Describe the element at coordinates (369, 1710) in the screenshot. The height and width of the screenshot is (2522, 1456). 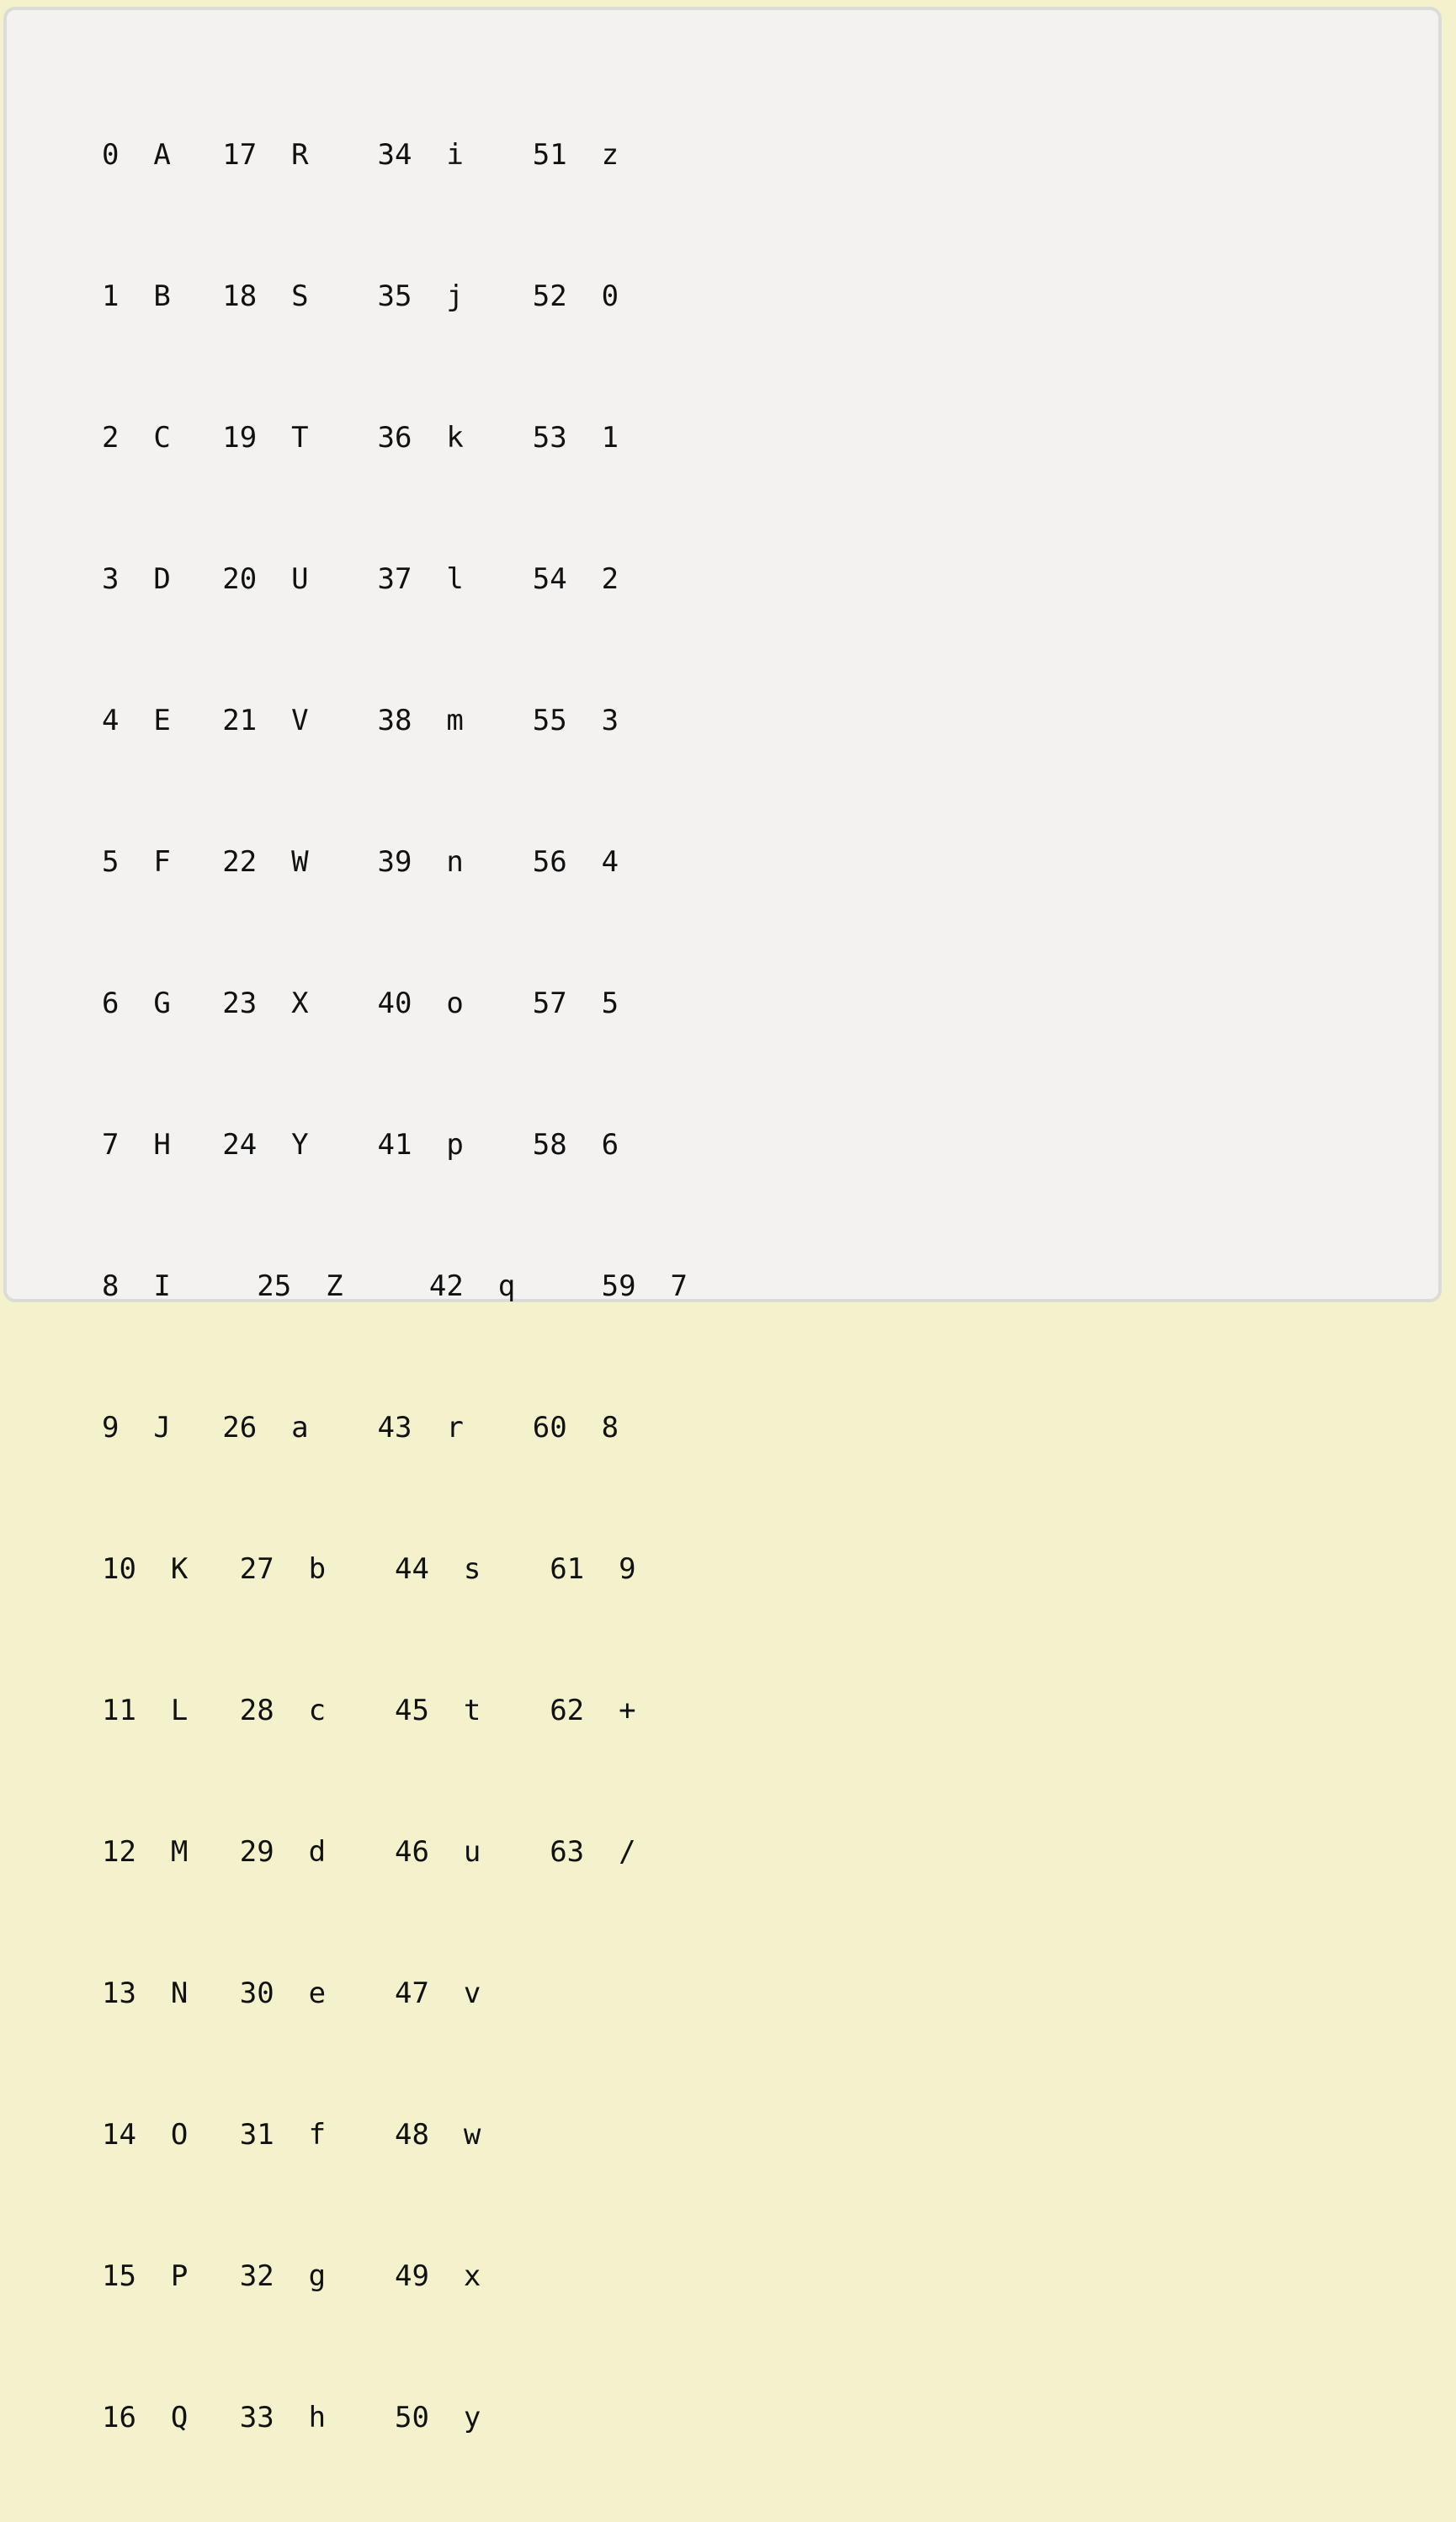
I see `table-line: 11 L 28 c 45 t 62 +` at that location.